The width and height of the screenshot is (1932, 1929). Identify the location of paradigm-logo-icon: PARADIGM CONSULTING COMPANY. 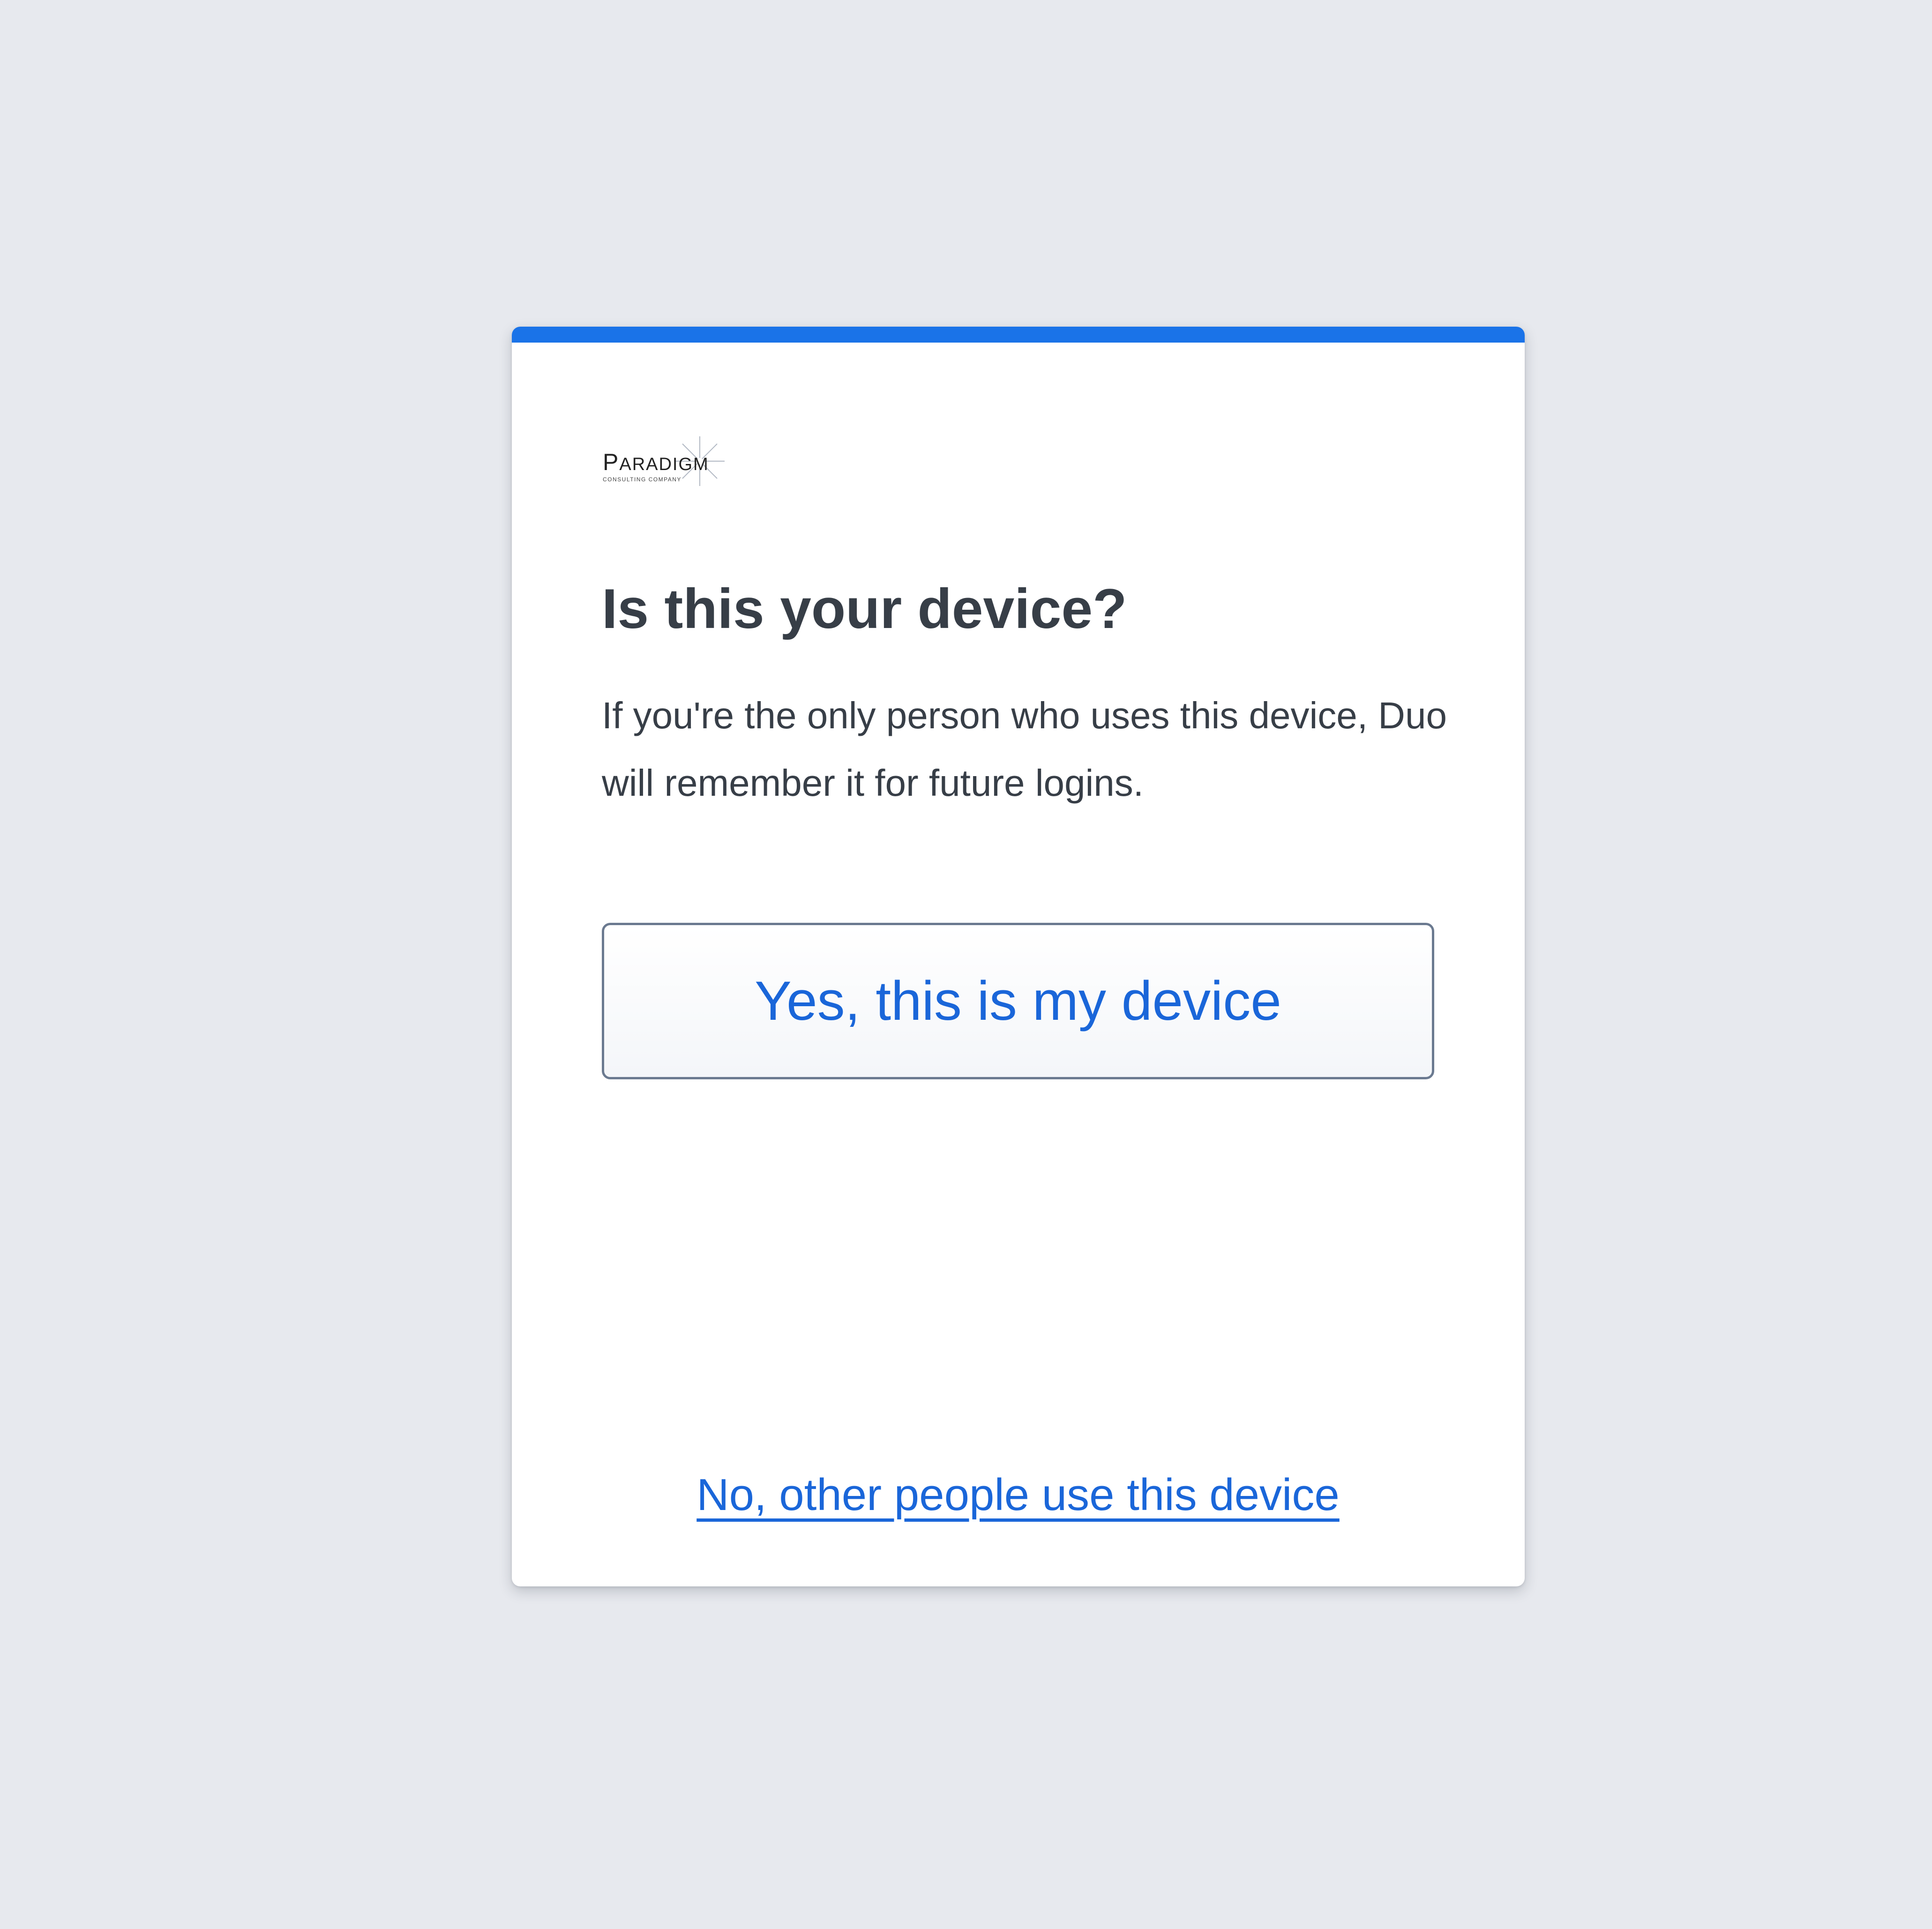
(664, 461).